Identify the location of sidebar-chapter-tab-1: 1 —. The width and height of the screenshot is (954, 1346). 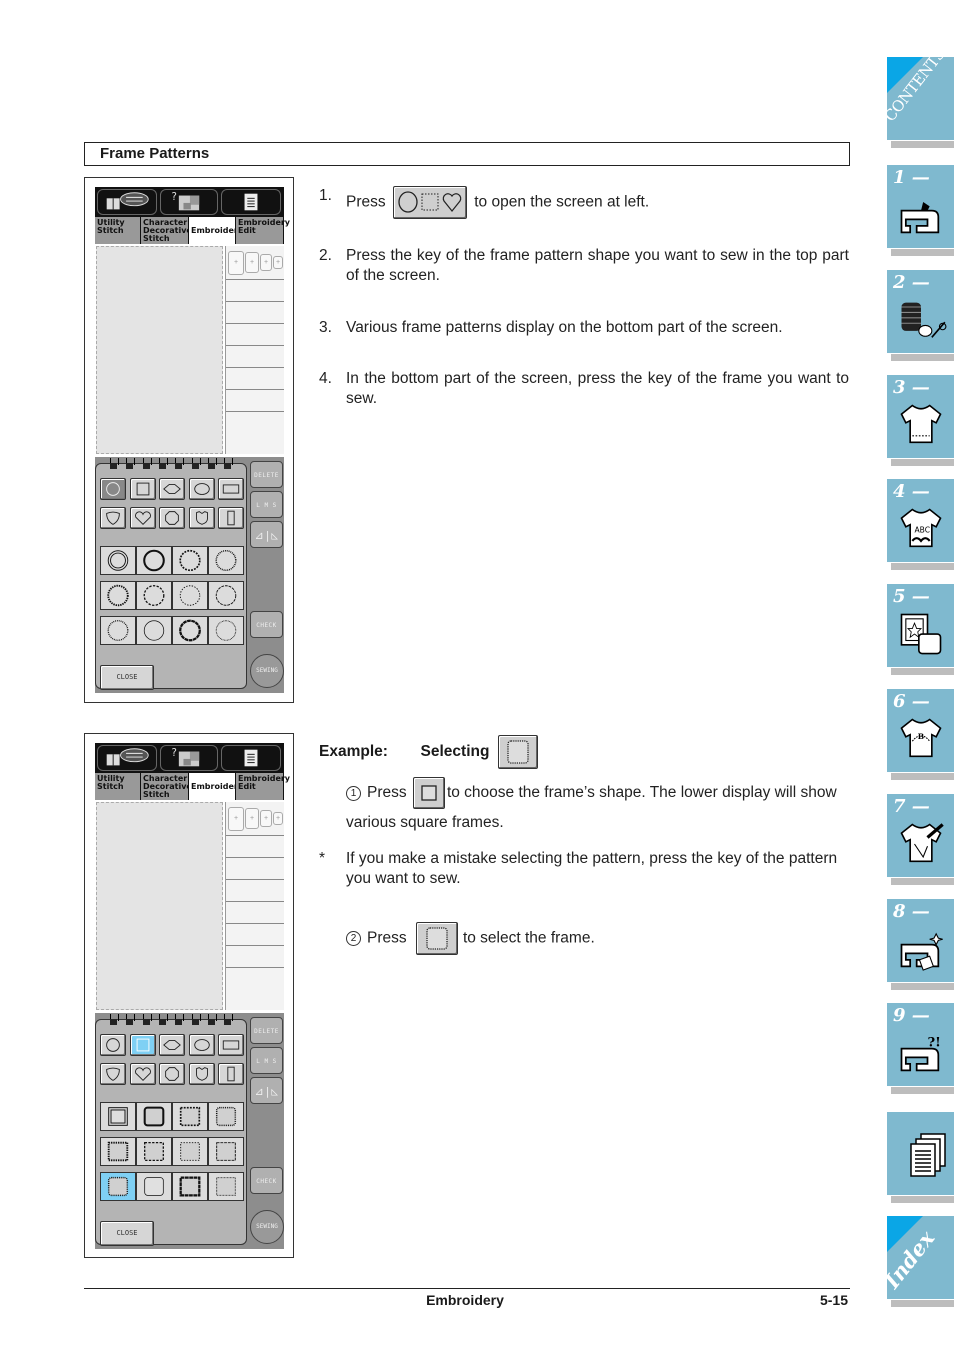
(920, 210).